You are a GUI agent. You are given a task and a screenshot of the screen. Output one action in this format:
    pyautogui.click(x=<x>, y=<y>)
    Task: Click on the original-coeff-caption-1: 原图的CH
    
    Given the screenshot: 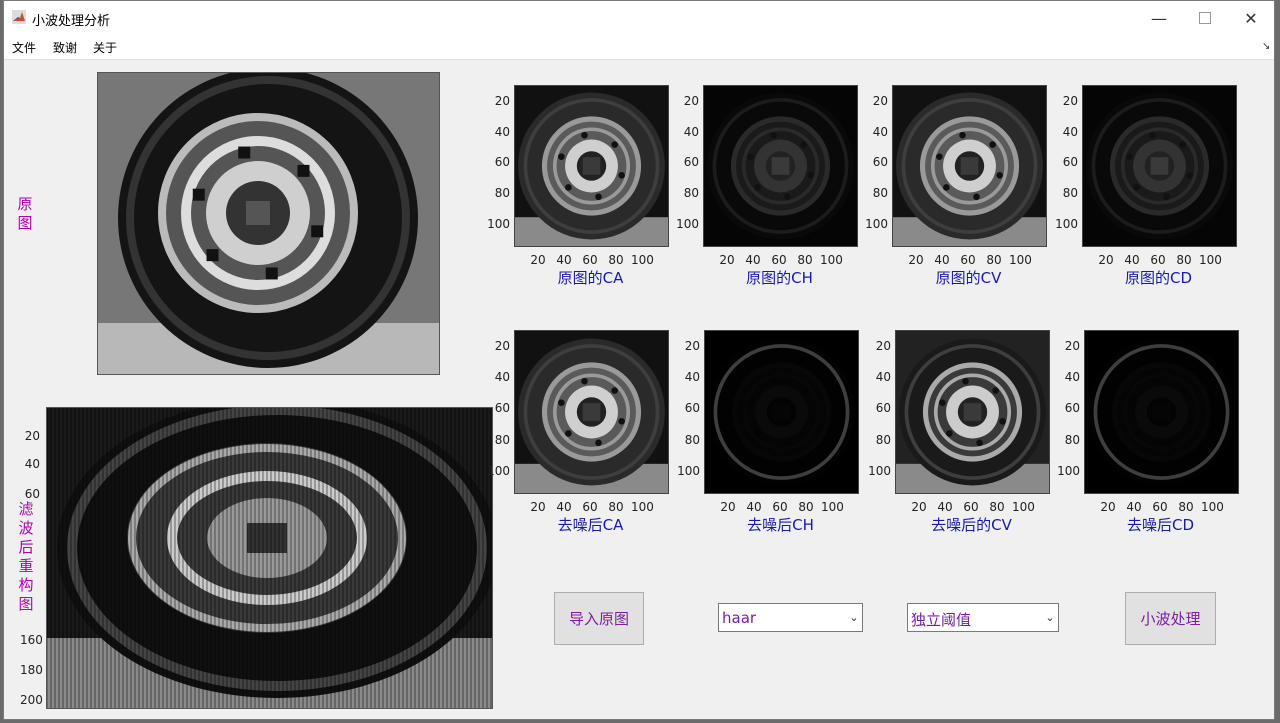 What is the action you would take?
    pyautogui.click(x=779, y=278)
    